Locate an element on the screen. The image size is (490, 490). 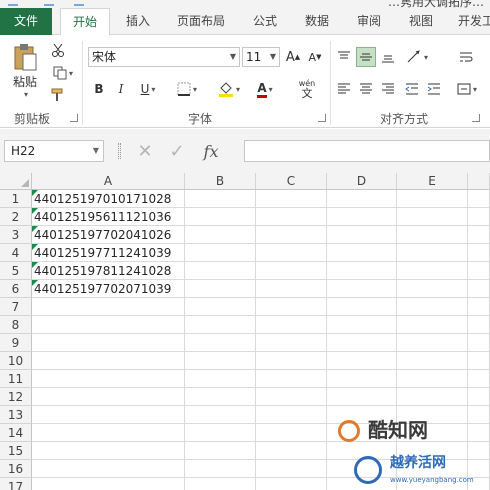
row-header-10: 10 is located at coordinates (16, 361).